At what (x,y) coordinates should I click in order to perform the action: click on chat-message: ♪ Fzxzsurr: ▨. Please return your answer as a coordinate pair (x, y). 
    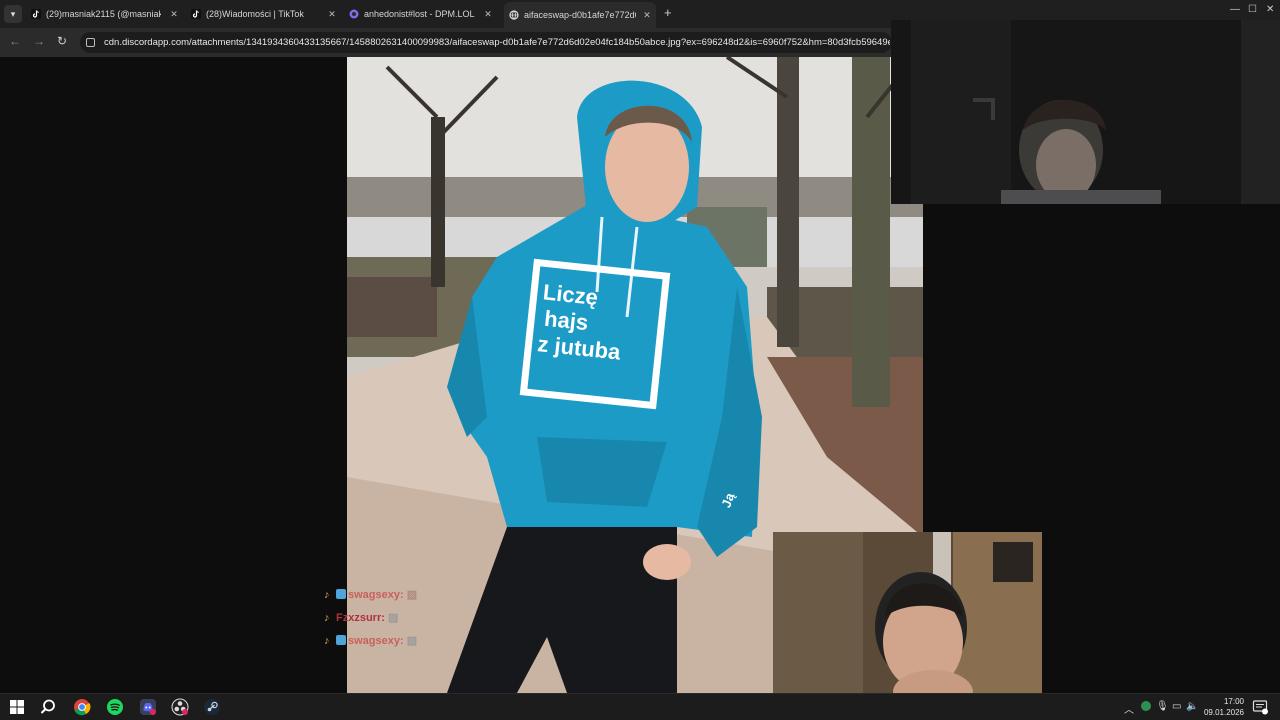
    Looking at the image, I should click on (414, 622).